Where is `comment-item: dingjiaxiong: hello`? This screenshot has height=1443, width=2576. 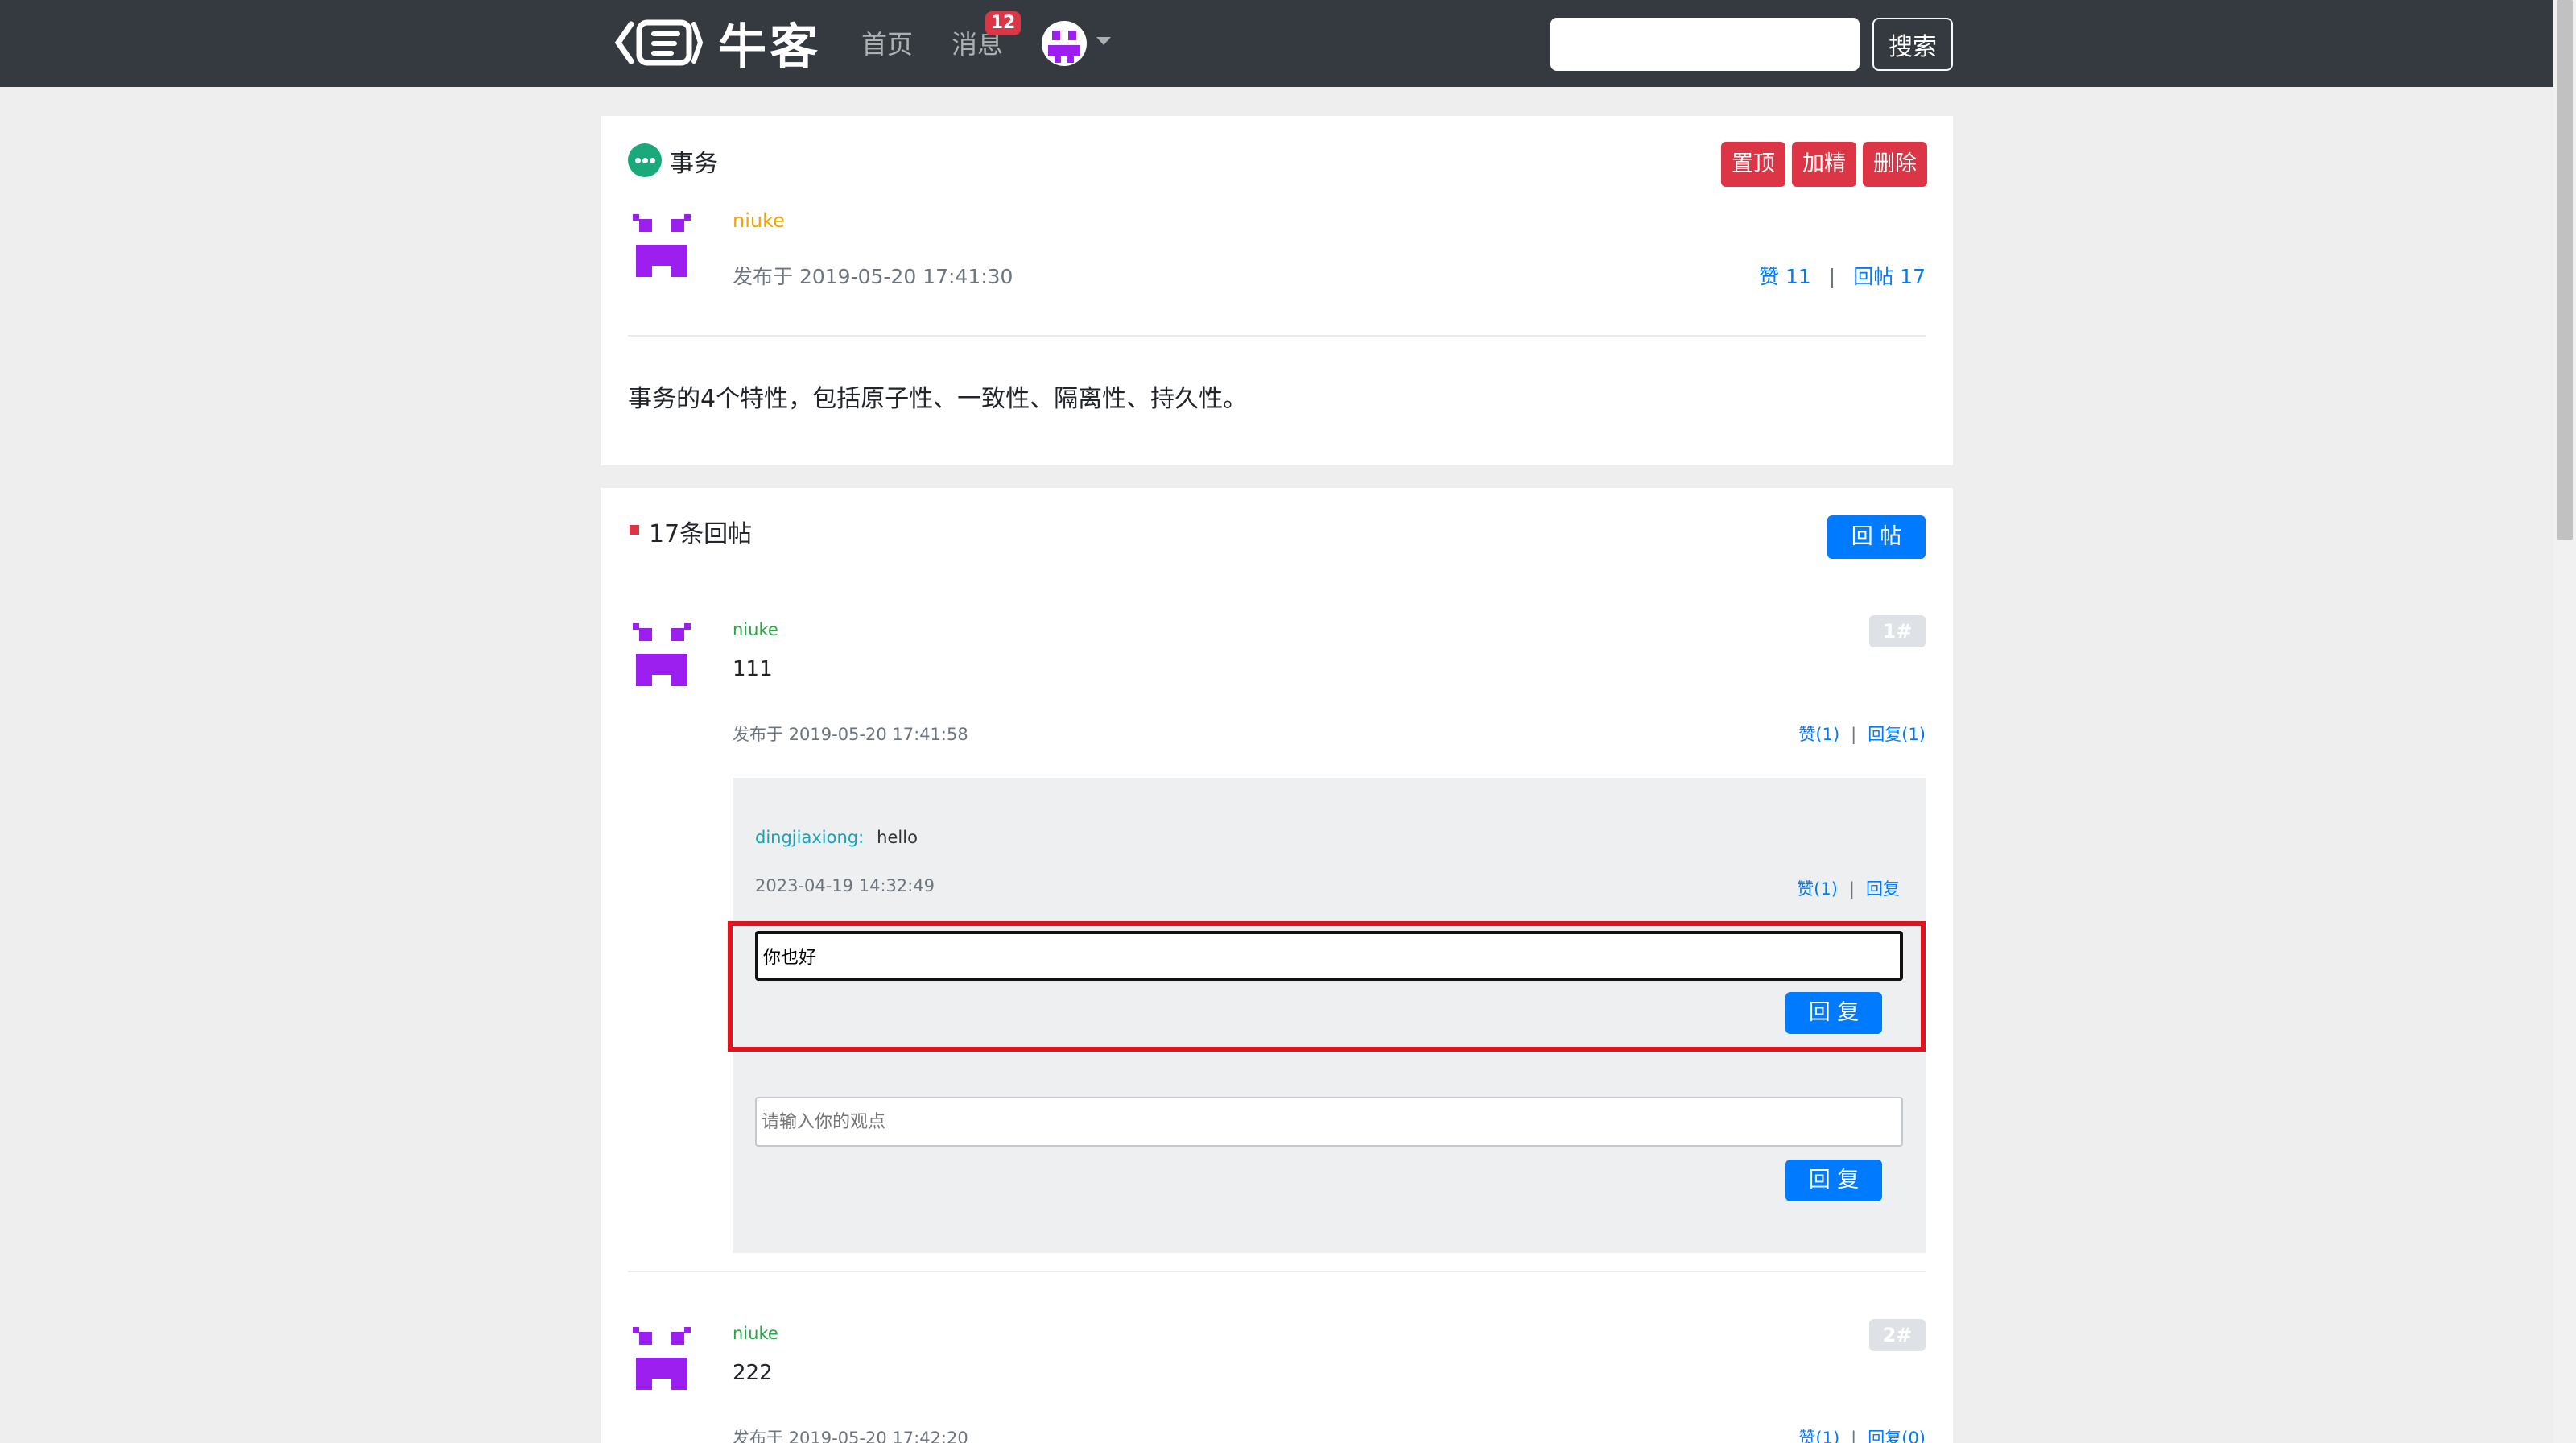
comment-item: dingjiaxiong: hello is located at coordinates (836, 837).